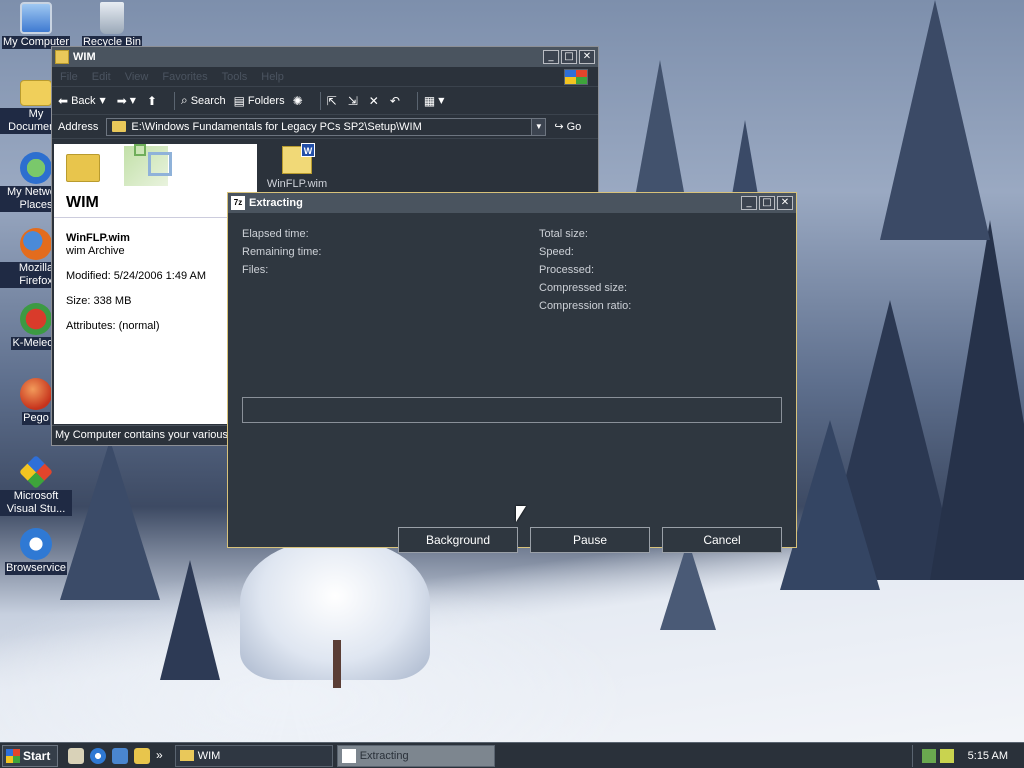 The image size is (1024, 768). I want to click on volume-tray-icon, so click(946, 755).